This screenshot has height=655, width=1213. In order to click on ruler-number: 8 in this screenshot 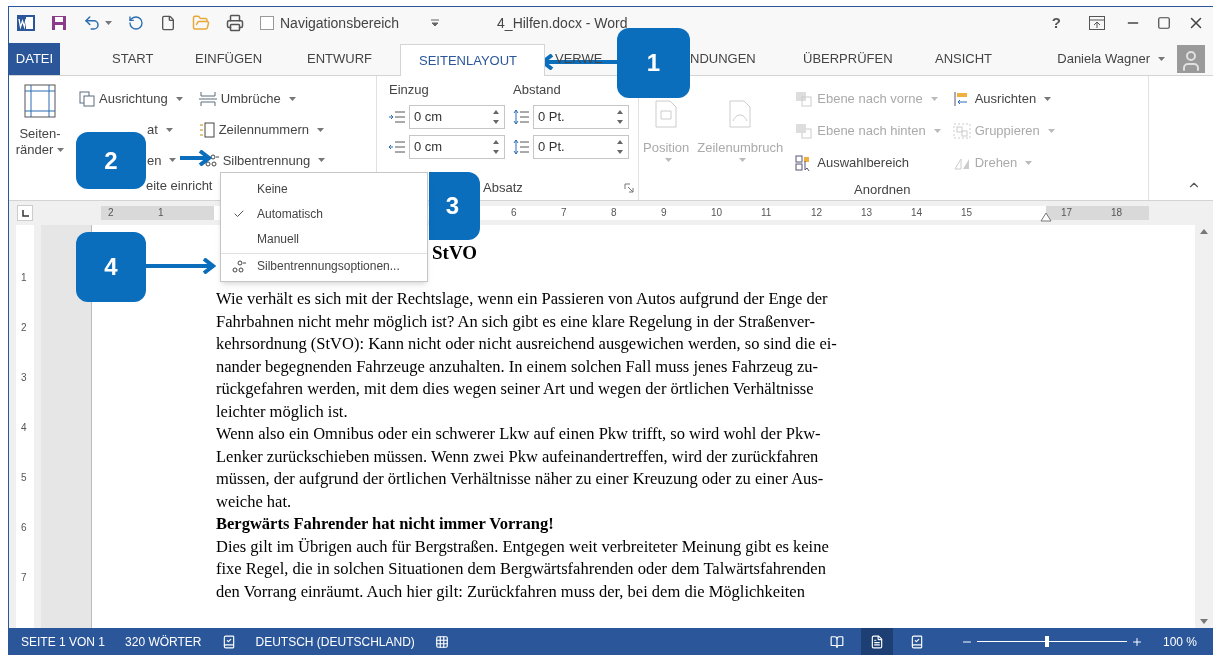, I will do `click(614, 213)`.